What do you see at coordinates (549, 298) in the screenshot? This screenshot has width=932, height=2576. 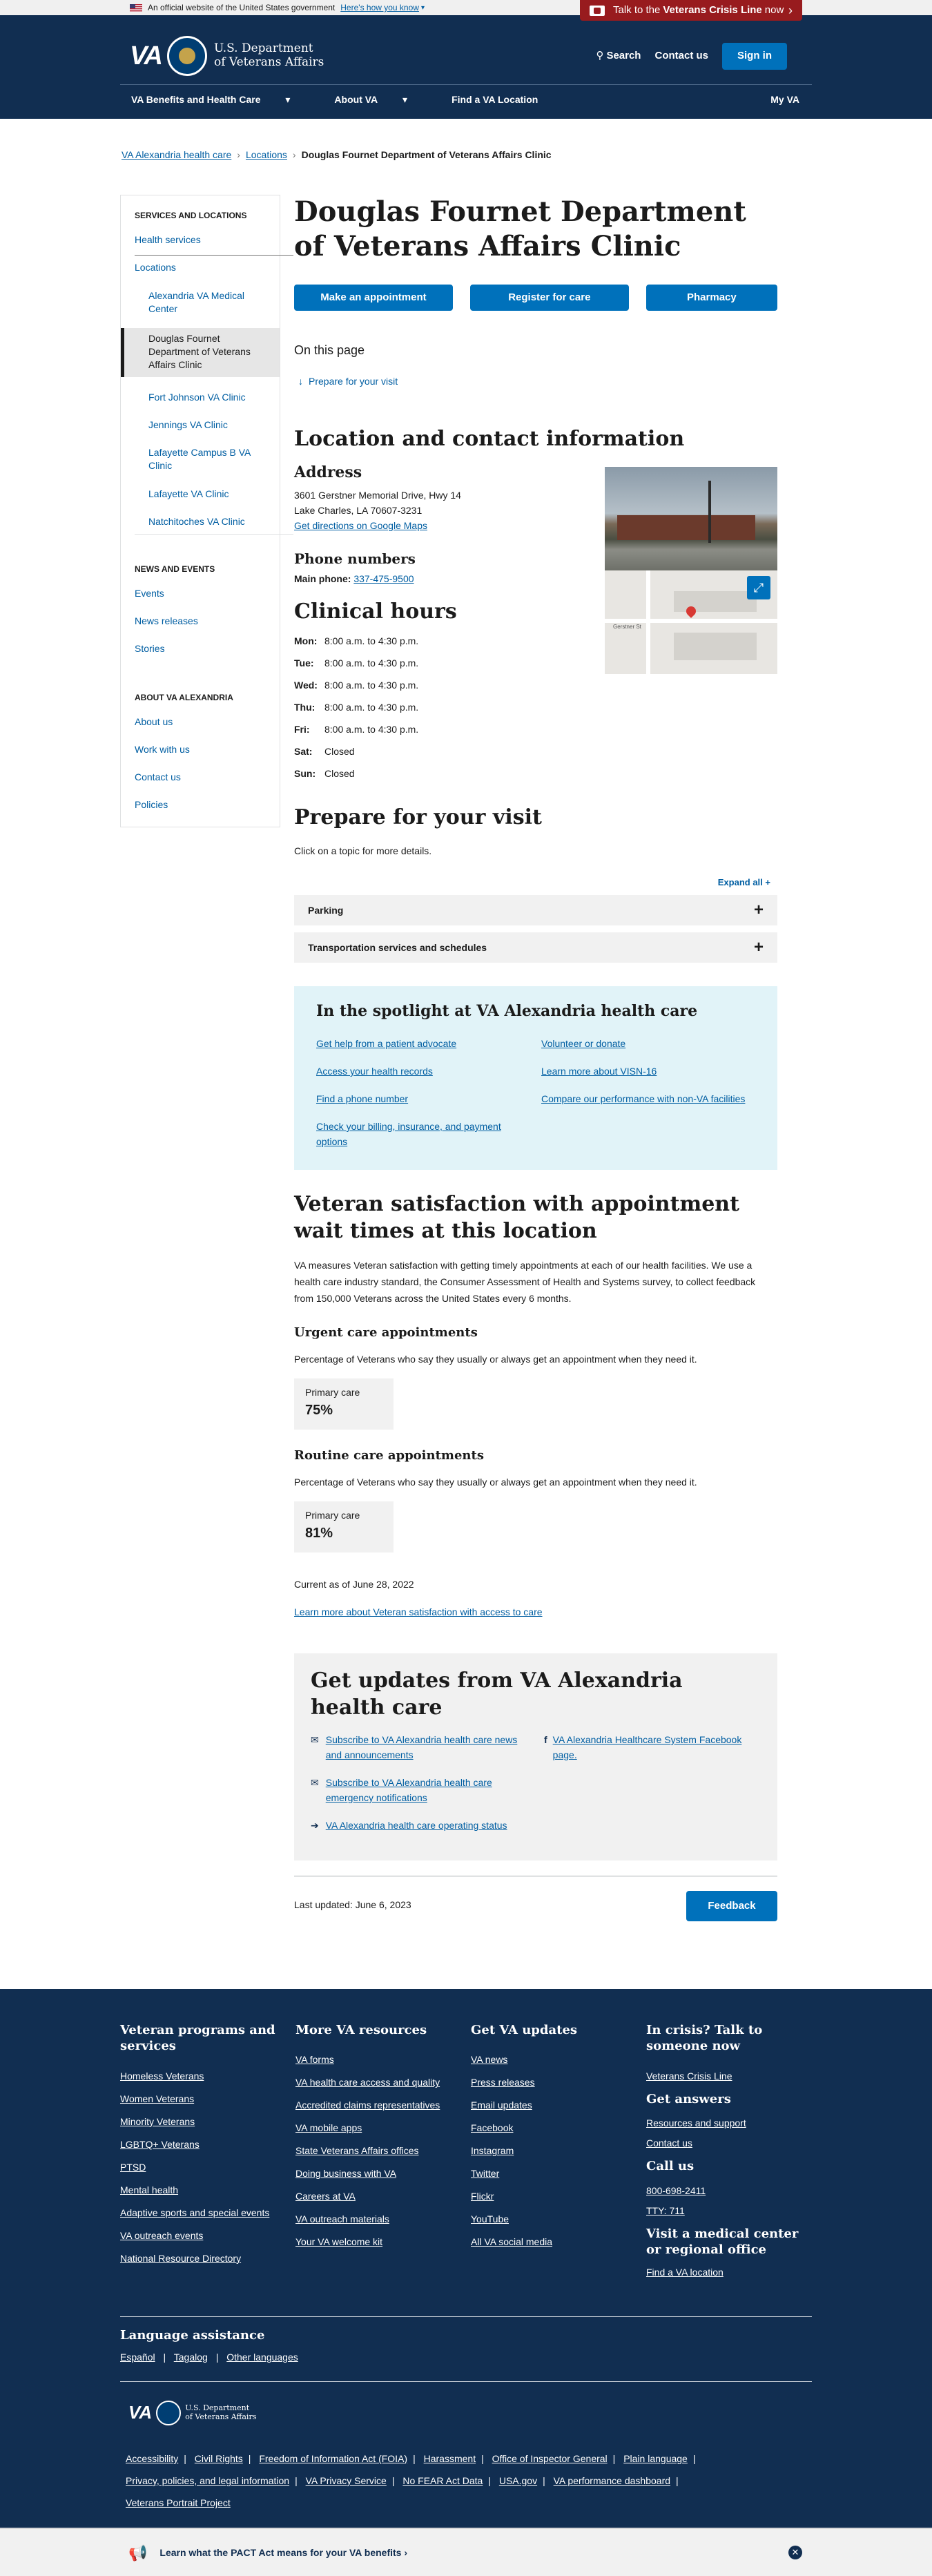 I see `register-for-care-button: Register for care` at bounding box center [549, 298].